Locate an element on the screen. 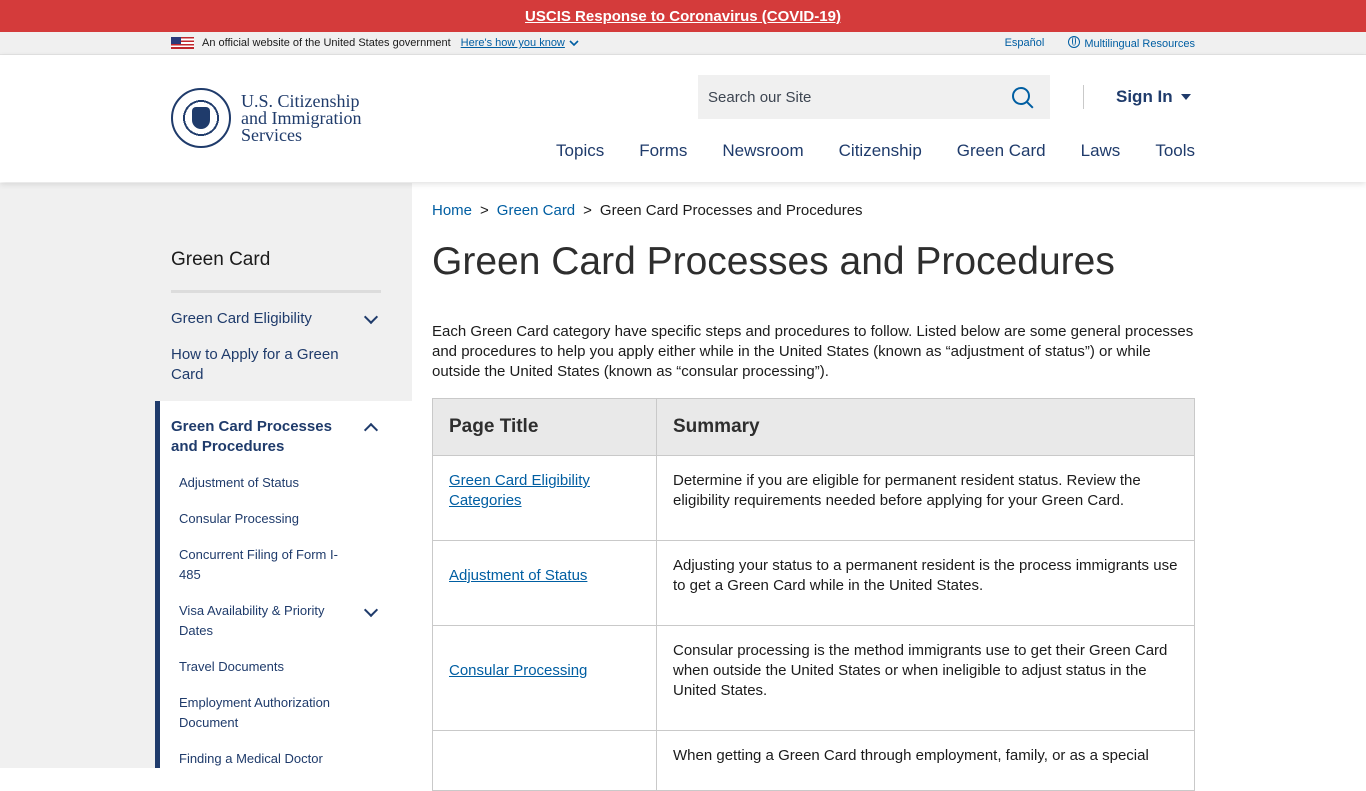 The width and height of the screenshot is (1366, 791). globe-icon is located at coordinates (1074, 42).